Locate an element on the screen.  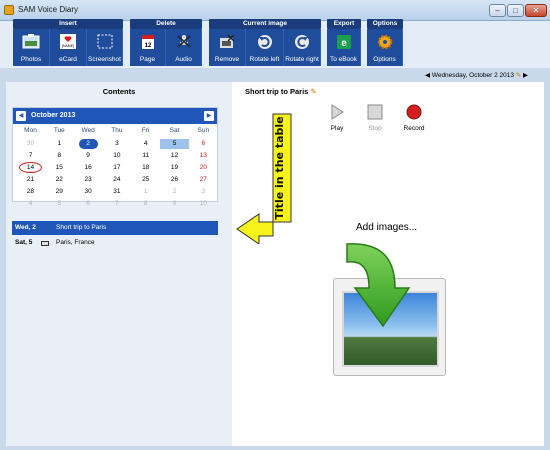
toolbar-group-export: Export e To eBook is located at coordinates (344, 42).